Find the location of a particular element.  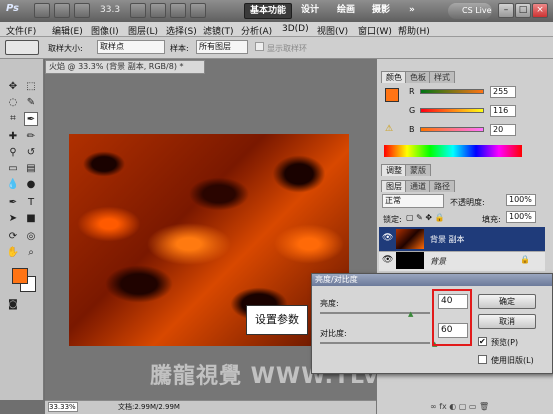

layer-name-copy: 背景 副本 is located at coordinates (447, 239).